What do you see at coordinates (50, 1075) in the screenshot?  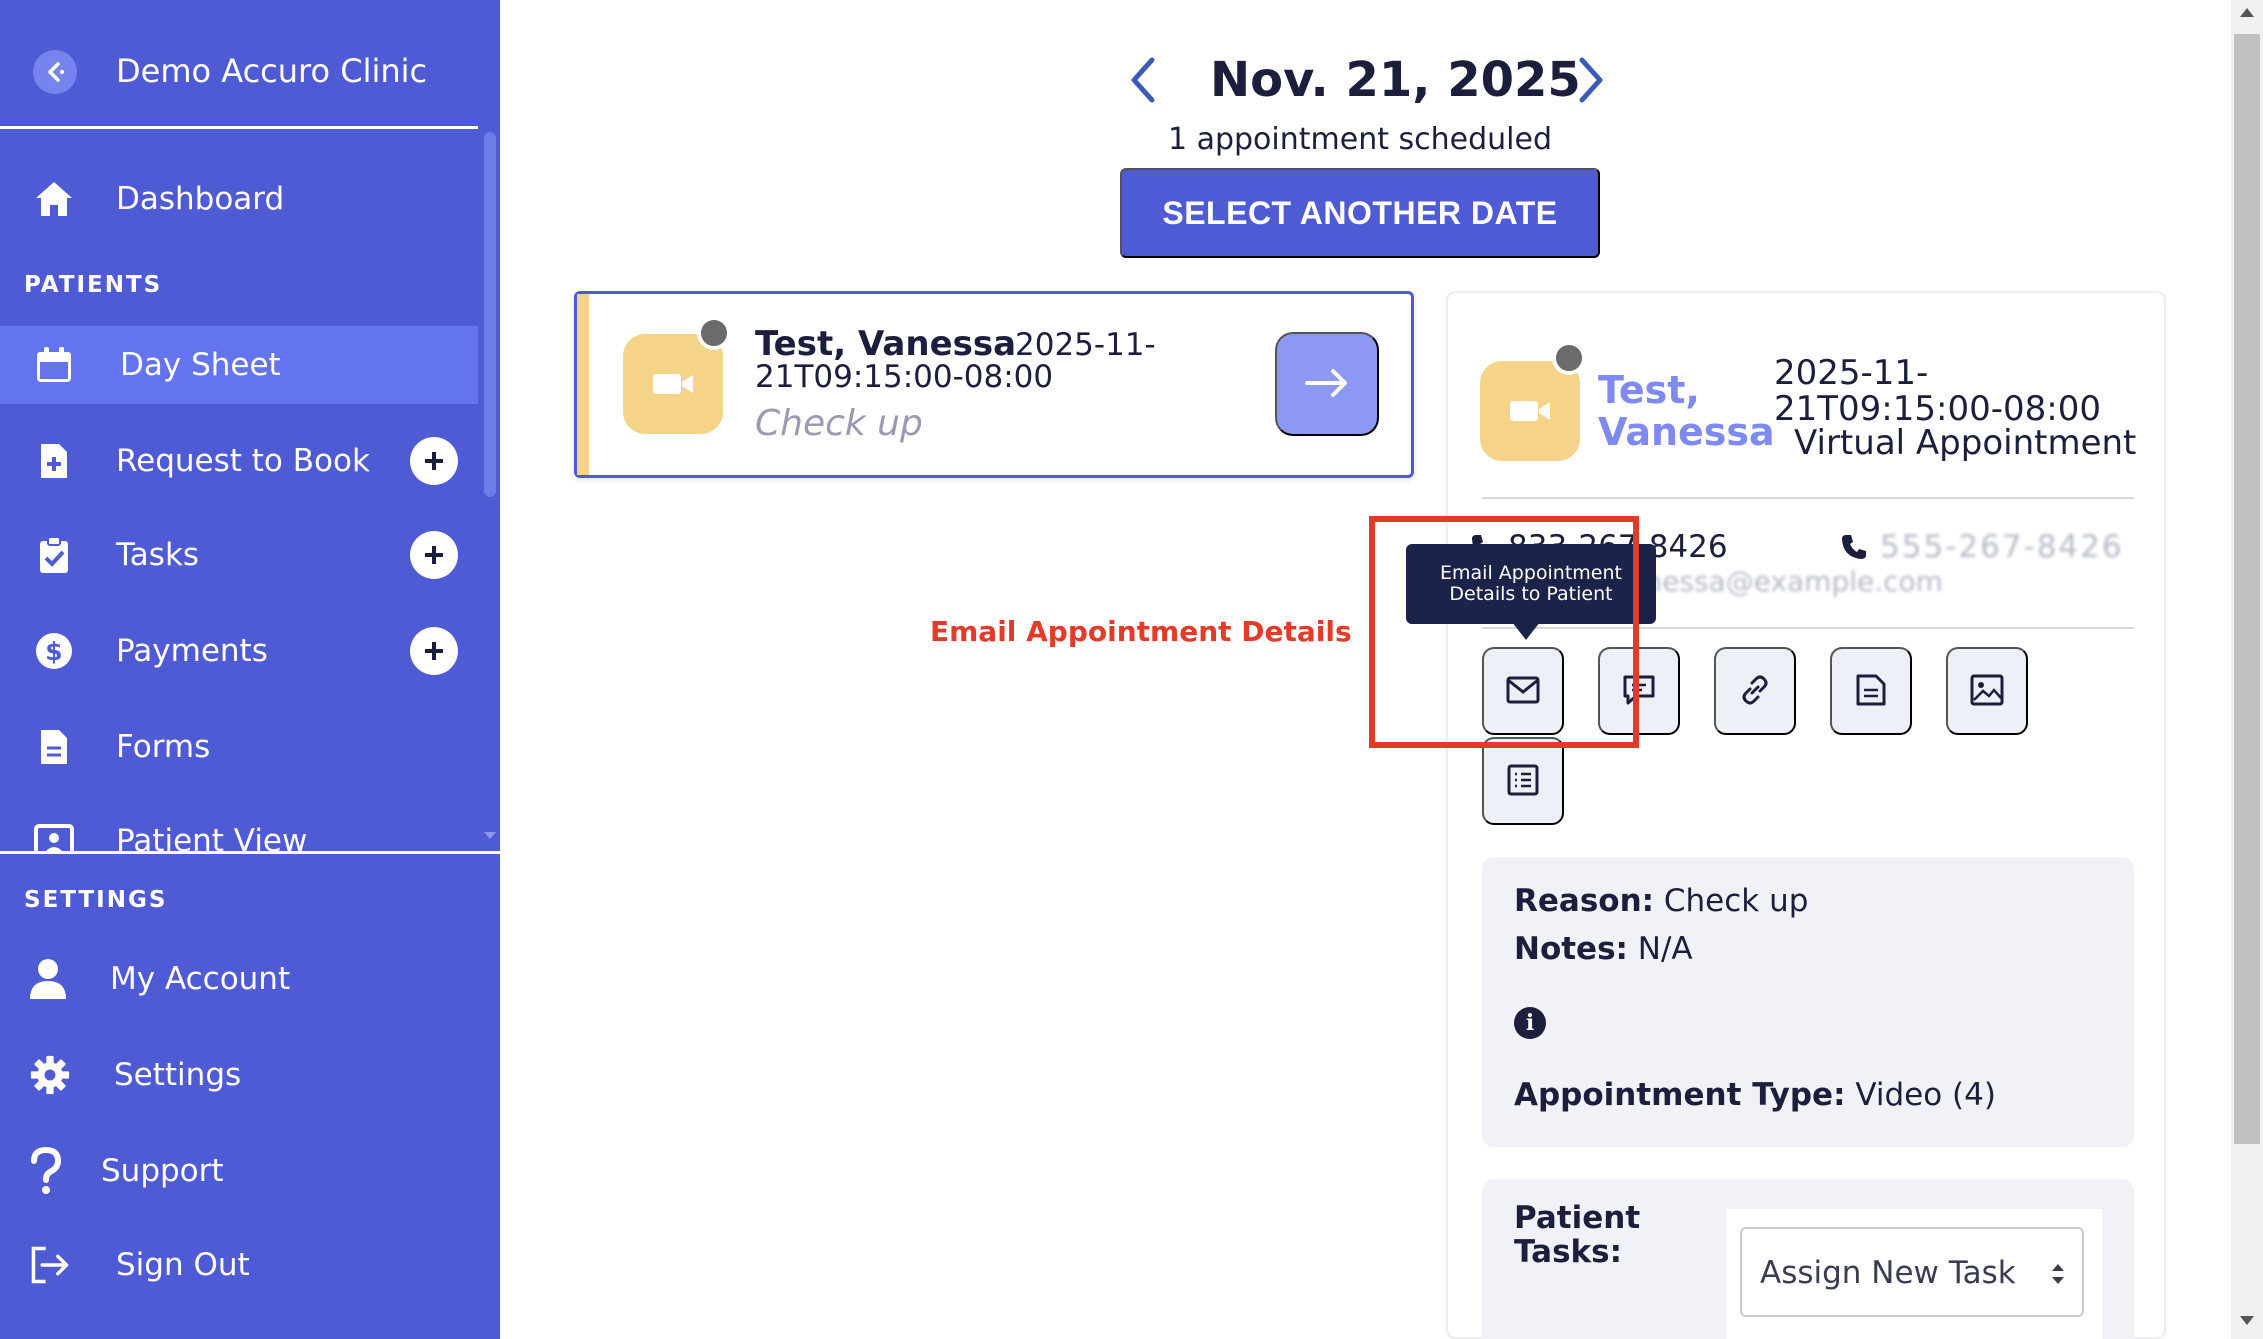 I see `gear-icon` at bounding box center [50, 1075].